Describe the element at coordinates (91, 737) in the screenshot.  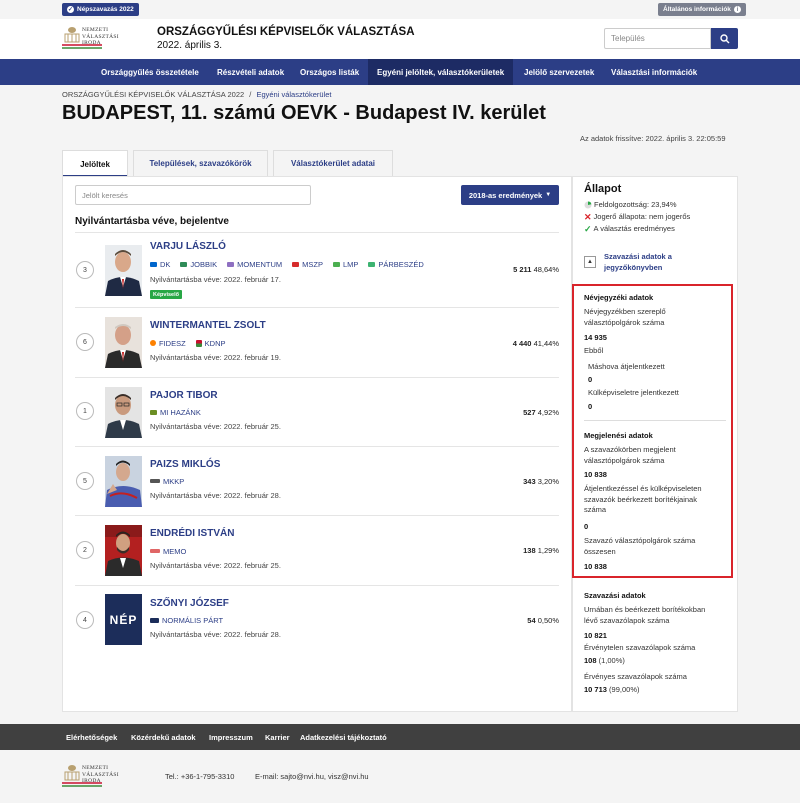
I see `footer-link-contacts: Elérhetőségek` at that location.